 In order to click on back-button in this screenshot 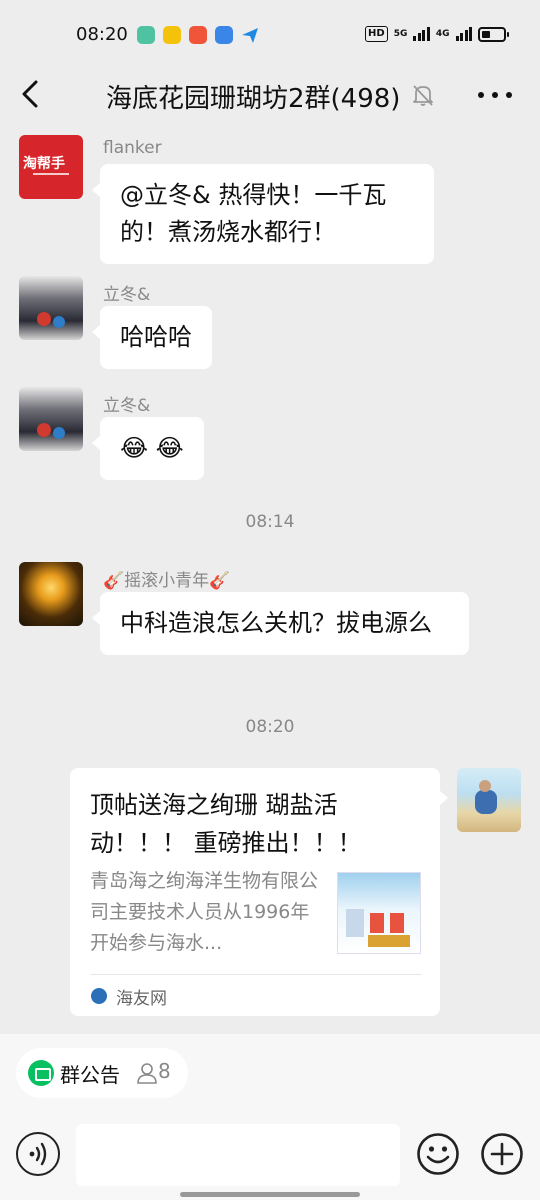, I will do `click(32, 94)`.